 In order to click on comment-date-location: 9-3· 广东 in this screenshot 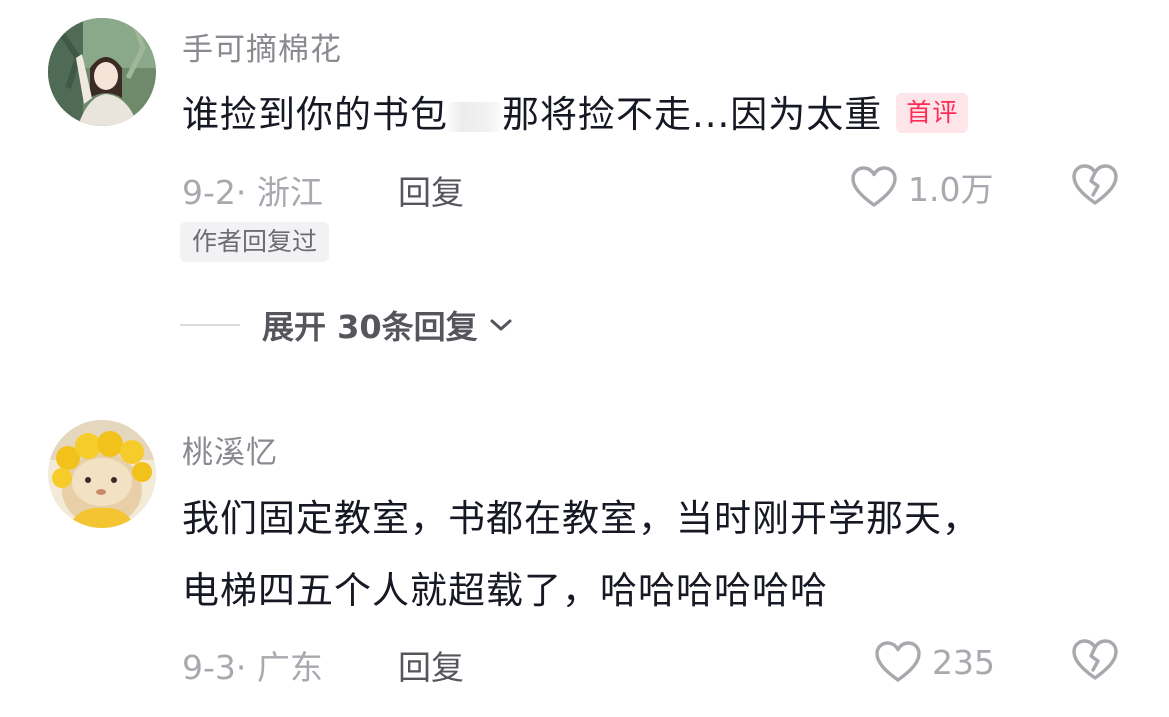, I will do `click(252, 667)`.